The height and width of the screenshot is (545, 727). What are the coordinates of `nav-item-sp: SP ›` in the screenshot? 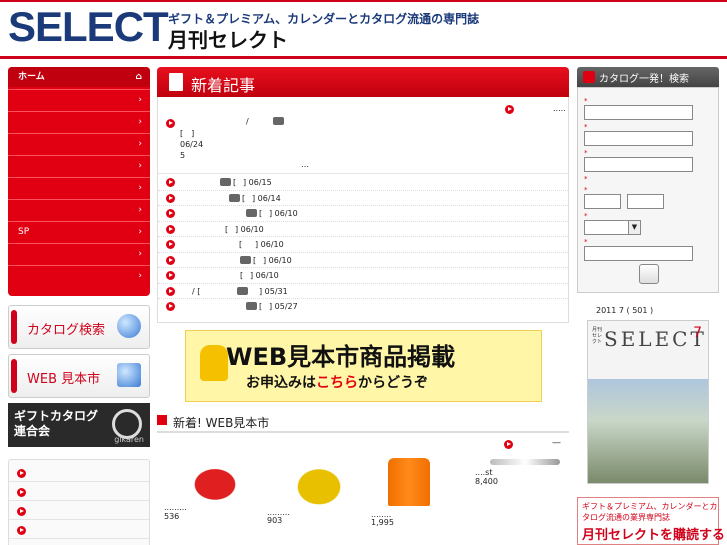 It's located at (79, 231).